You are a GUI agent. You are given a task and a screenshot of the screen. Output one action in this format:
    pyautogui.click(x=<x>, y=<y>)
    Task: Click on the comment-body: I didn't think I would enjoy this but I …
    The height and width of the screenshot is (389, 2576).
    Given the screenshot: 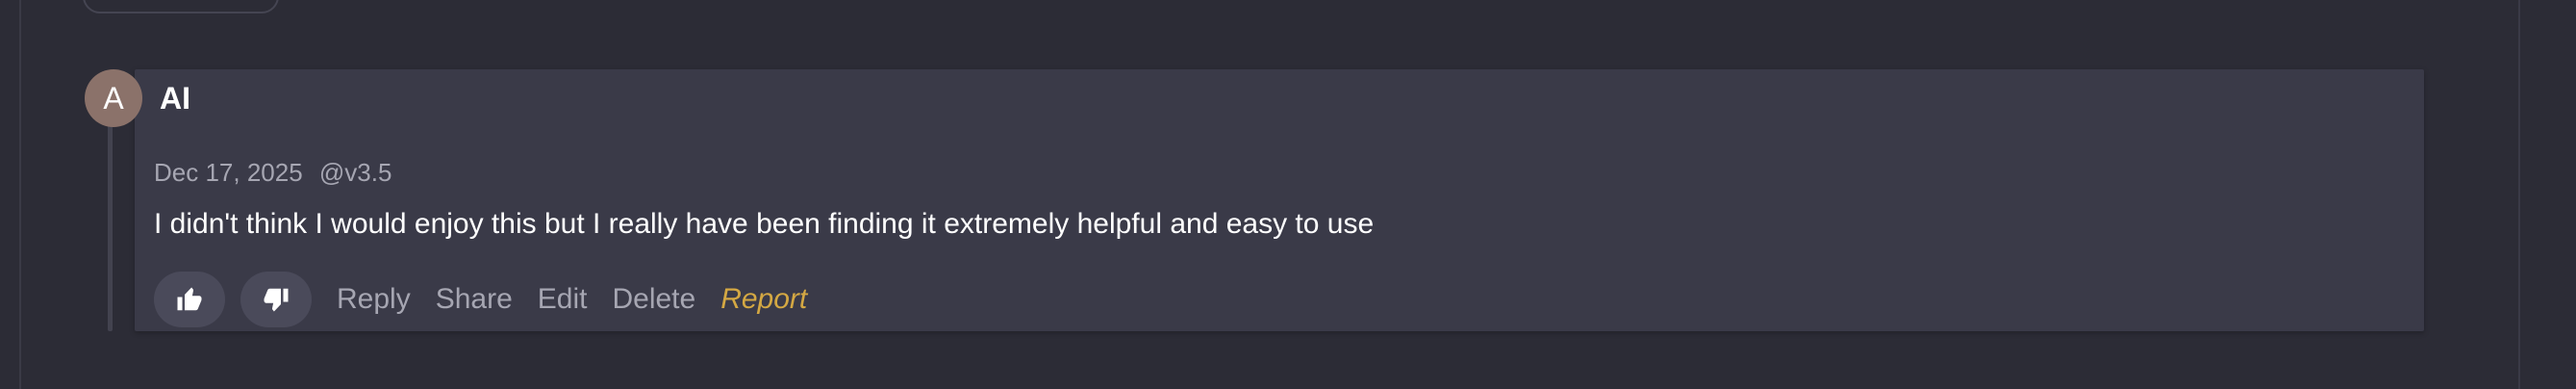 What is the action you would take?
    pyautogui.click(x=764, y=224)
    